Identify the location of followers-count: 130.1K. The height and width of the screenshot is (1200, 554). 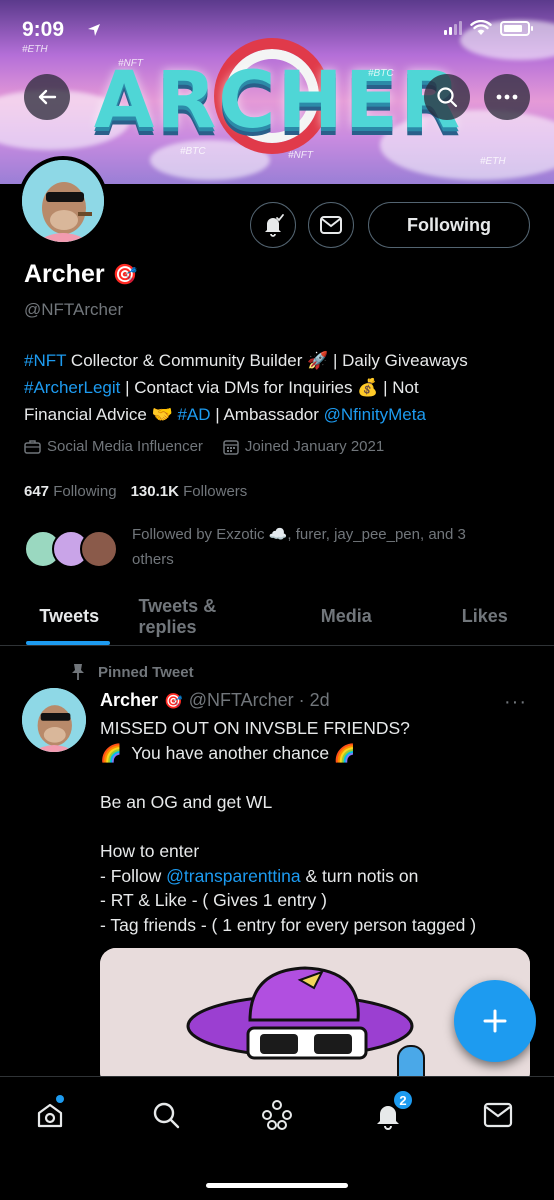
(154, 491).